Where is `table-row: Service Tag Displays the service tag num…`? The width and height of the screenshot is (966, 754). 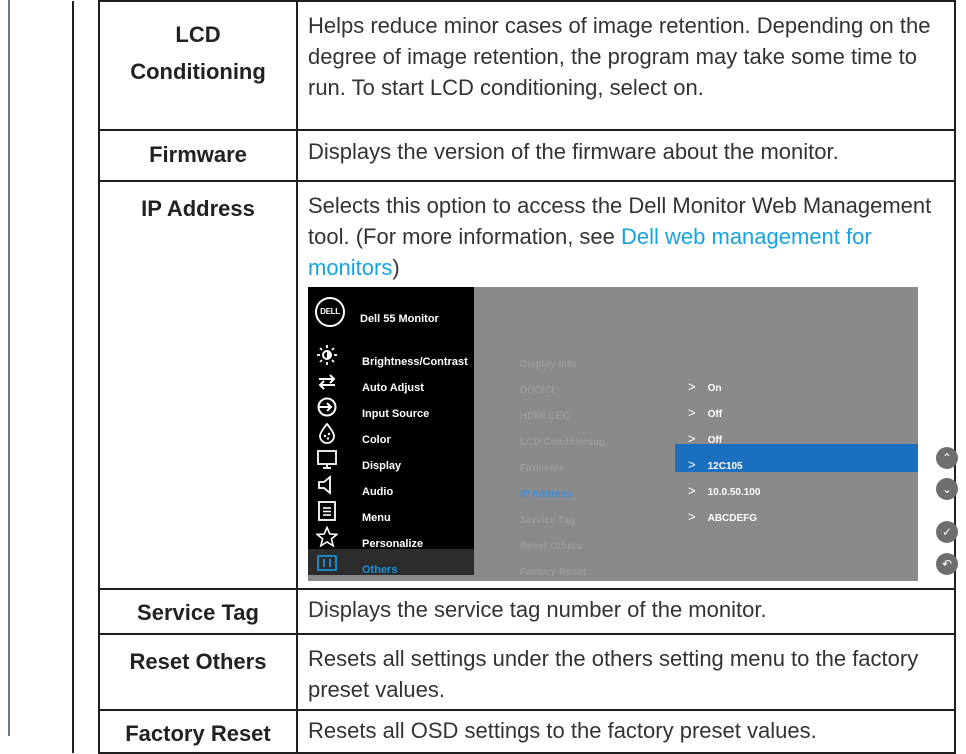 table-row: Service Tag Displays the service tag num… is located at coordinates (514, 611).